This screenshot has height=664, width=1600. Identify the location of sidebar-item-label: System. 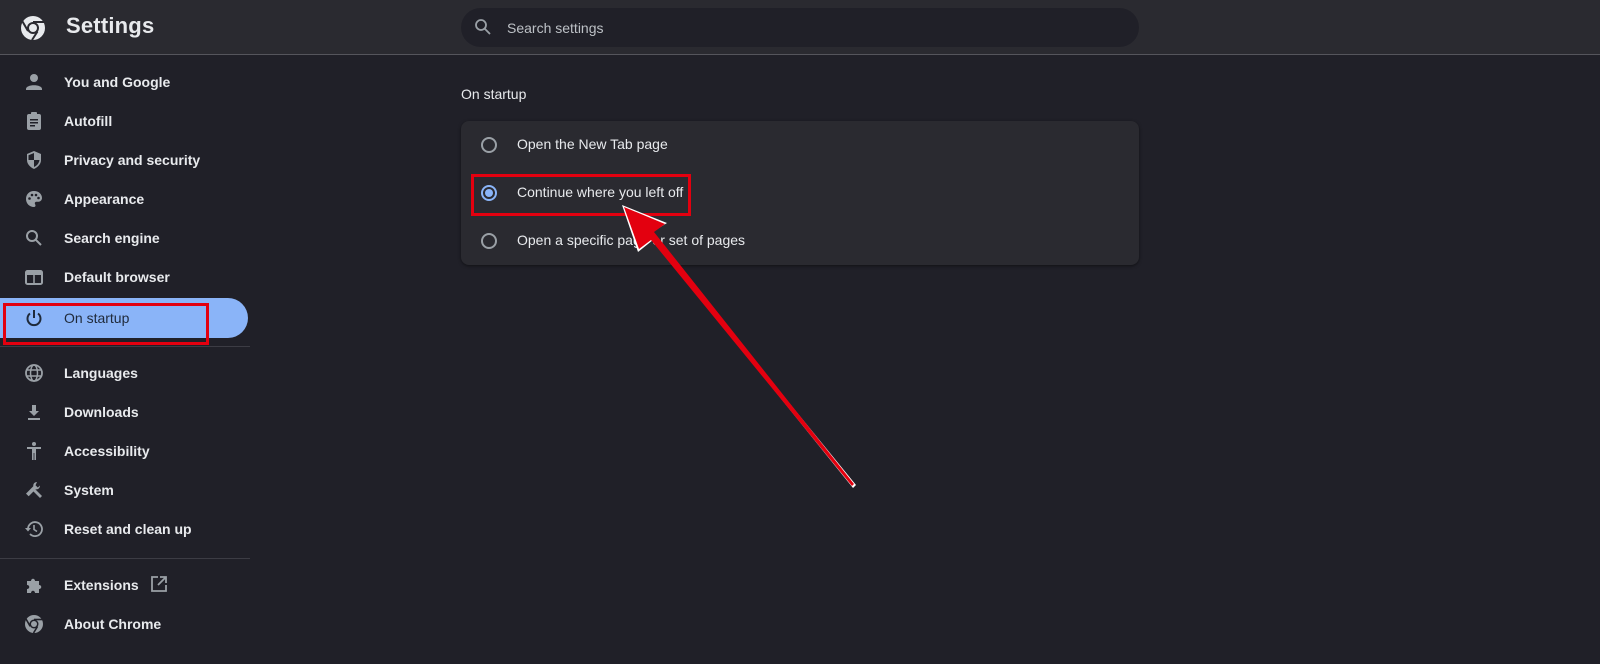
(89, 490).